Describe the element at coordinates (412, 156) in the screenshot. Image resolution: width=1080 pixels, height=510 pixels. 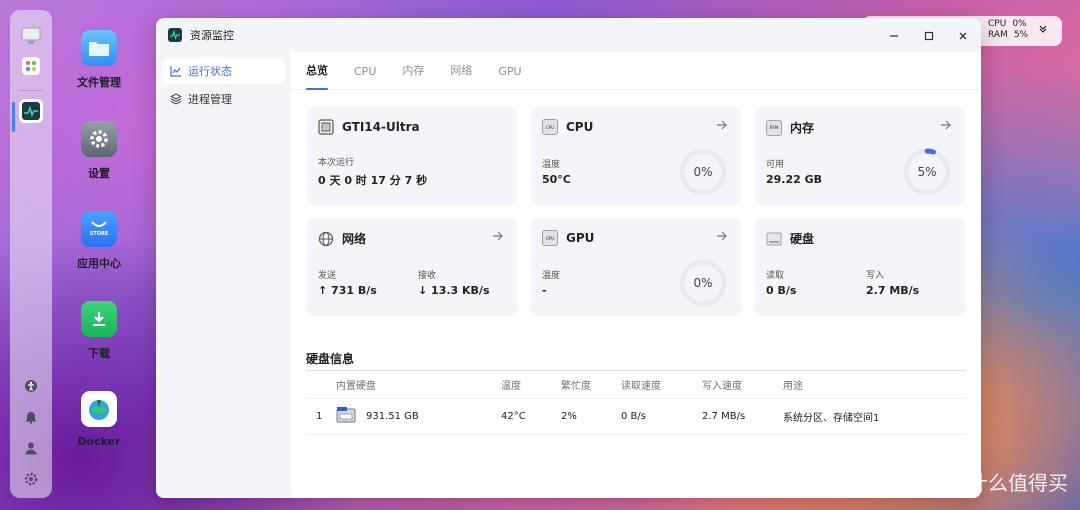
I see `device-card: GTI14-Ultra 本次运行 0 天 0 时 17 分 7 秒` at that location.